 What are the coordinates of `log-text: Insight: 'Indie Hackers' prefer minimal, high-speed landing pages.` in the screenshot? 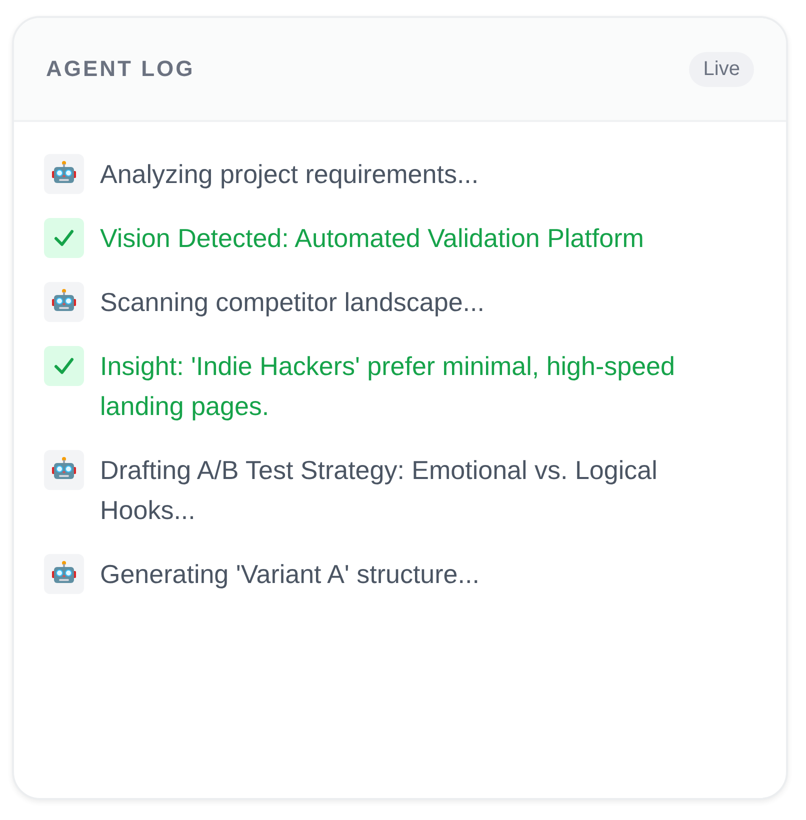 It's located at (388, 386).